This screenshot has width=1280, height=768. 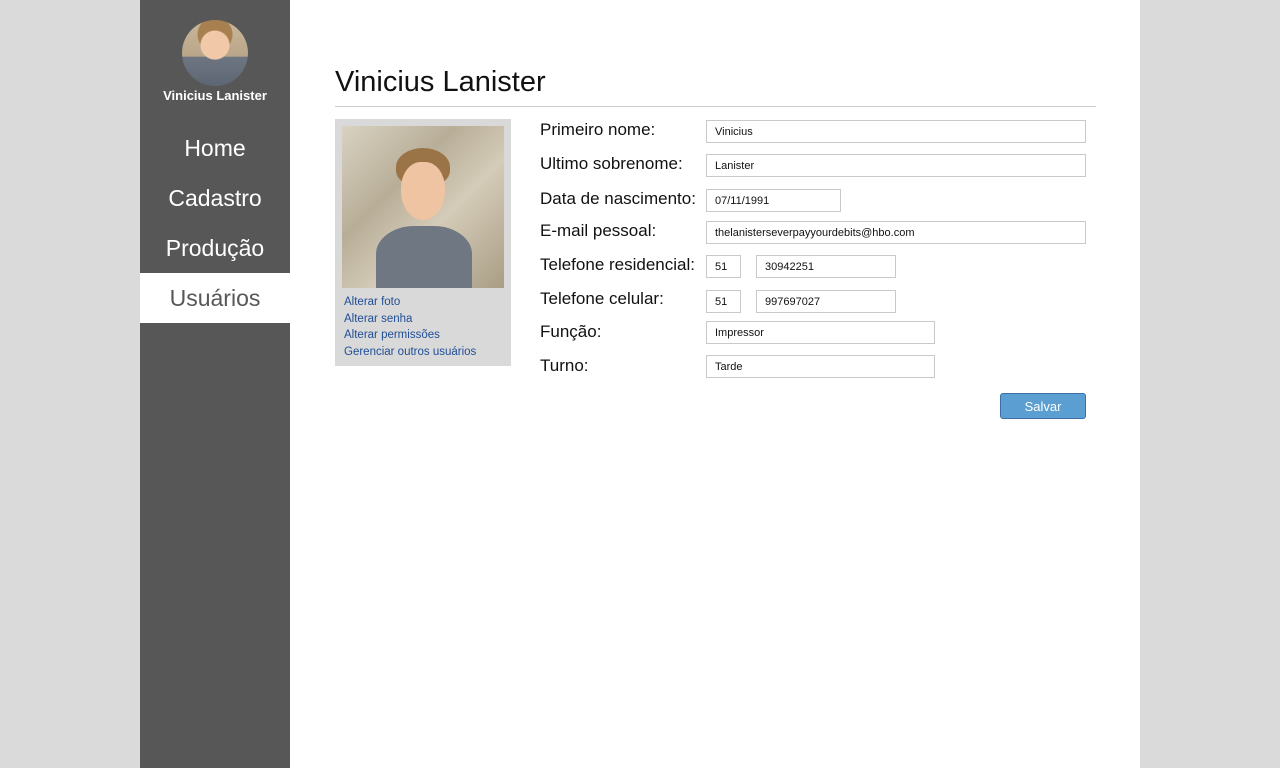 What do you see at coordinates (410, 335) in the screenshot?
I see `change-permissions-link: Alterar permissões` at bounding box center [410, 335].